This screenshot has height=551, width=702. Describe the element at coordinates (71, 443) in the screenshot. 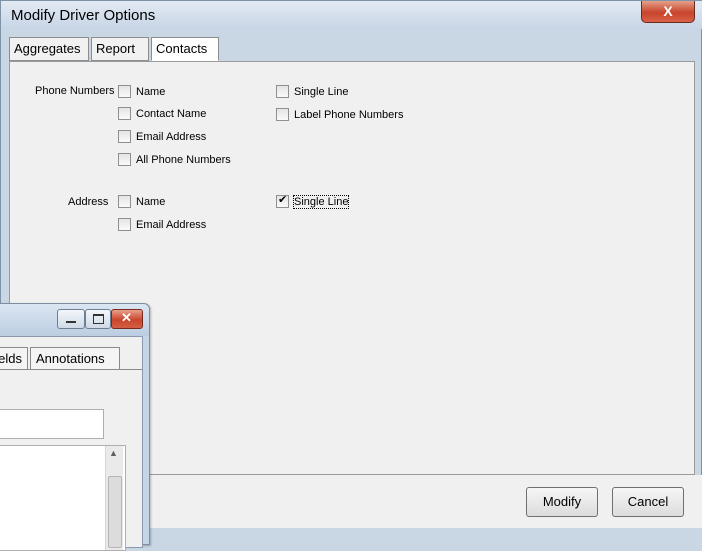

I see `background-window-client: Fields Annotations ▲` at that location.